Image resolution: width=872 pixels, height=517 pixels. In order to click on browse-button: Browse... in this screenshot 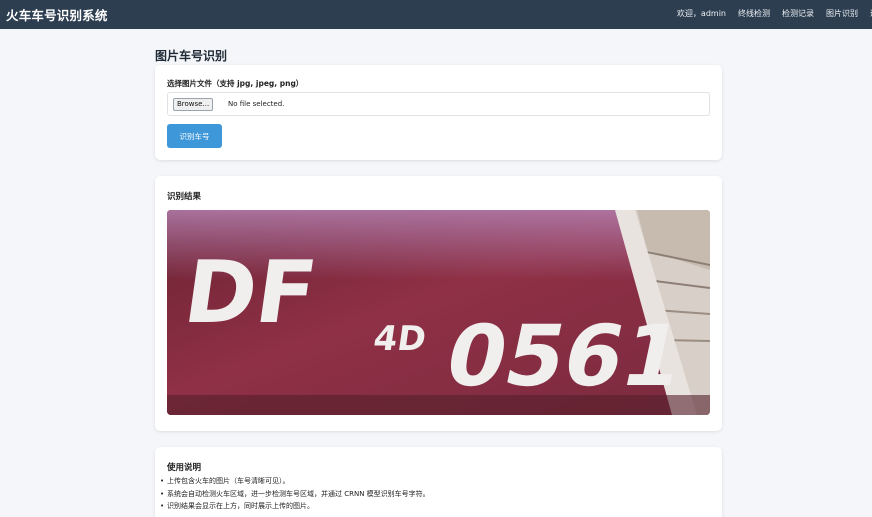, I will do `click(193, 104)`.